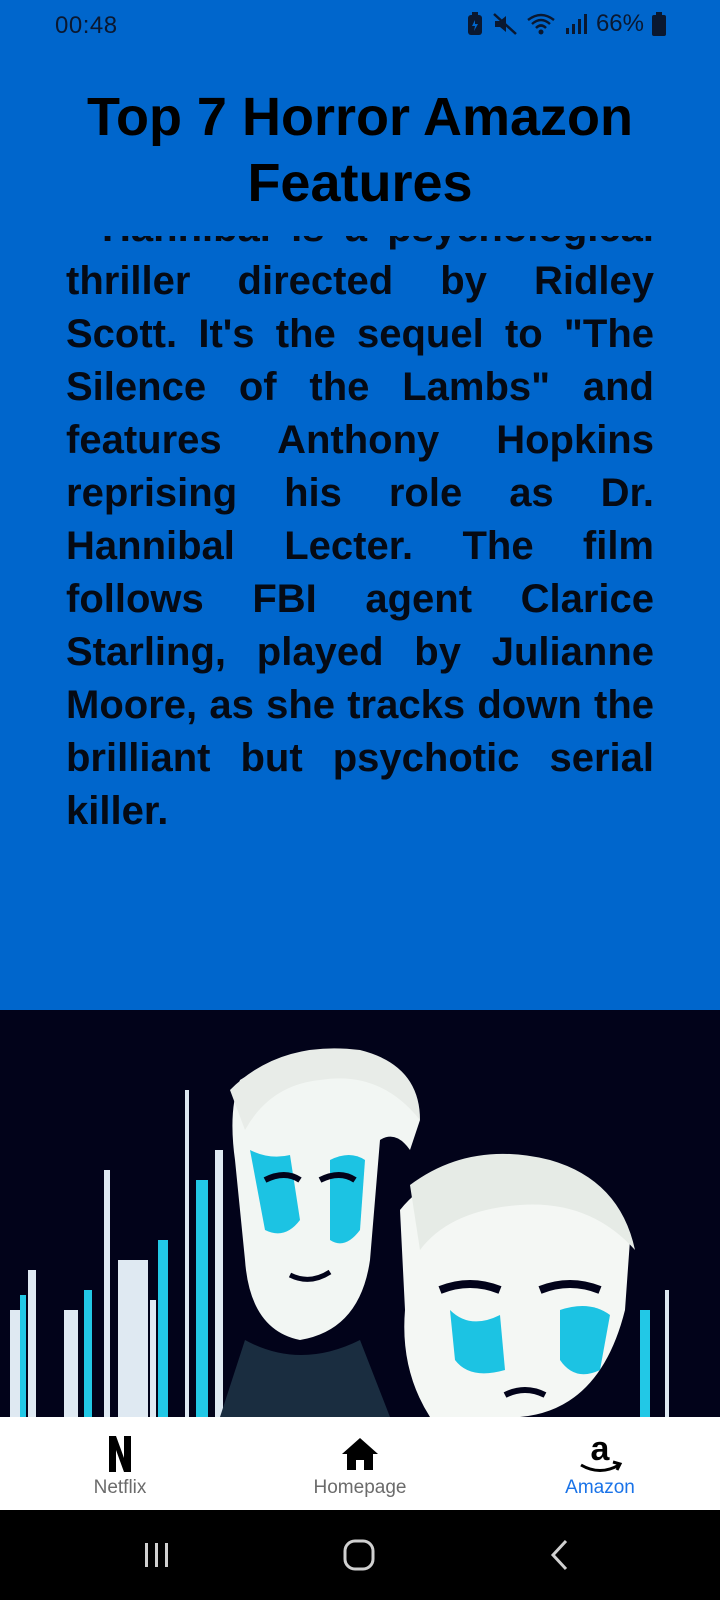 The height and width of the screenshot is (1600, 720). Describe the element at coordinates (505, 24) in the screenshot. I see `mute-icon` at that location.